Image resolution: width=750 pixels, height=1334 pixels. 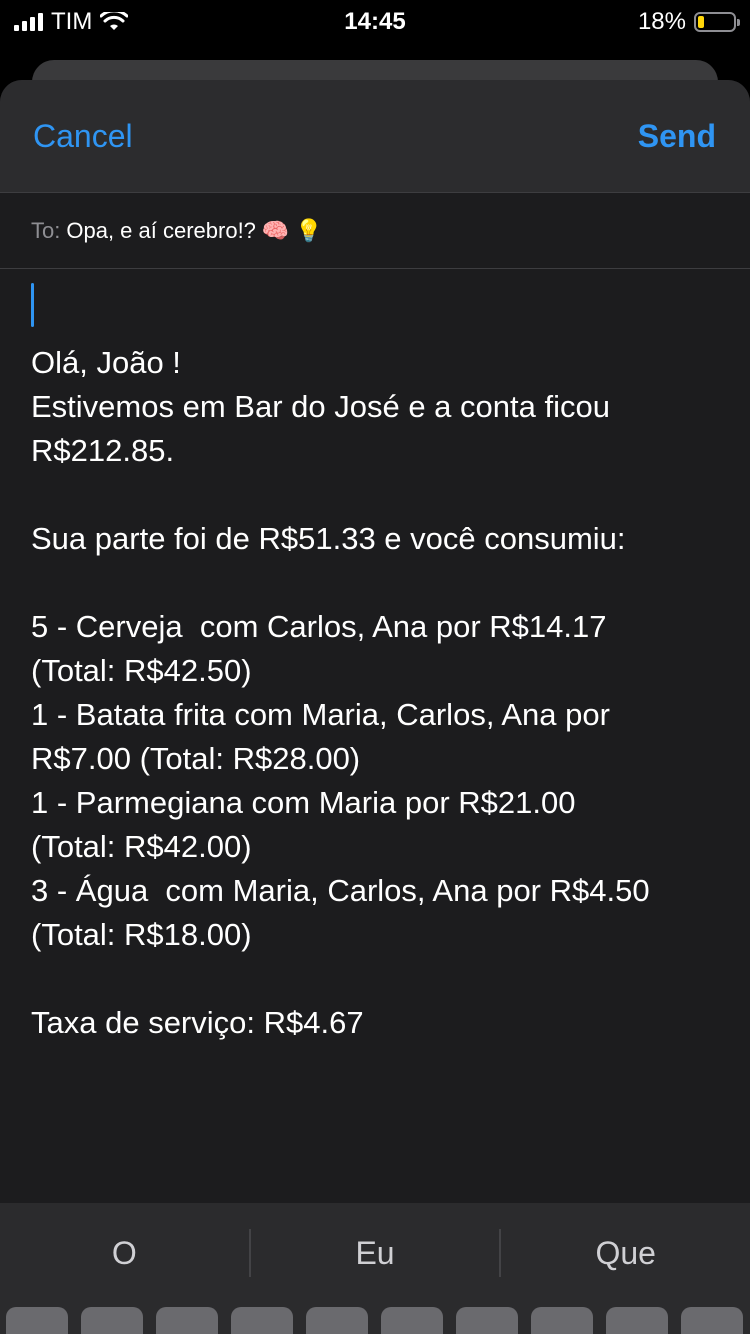 What do you see at coordinates (28, 22) in the screenshot?
I see `cellular-signal-icon` at bounding box center [28, 22].